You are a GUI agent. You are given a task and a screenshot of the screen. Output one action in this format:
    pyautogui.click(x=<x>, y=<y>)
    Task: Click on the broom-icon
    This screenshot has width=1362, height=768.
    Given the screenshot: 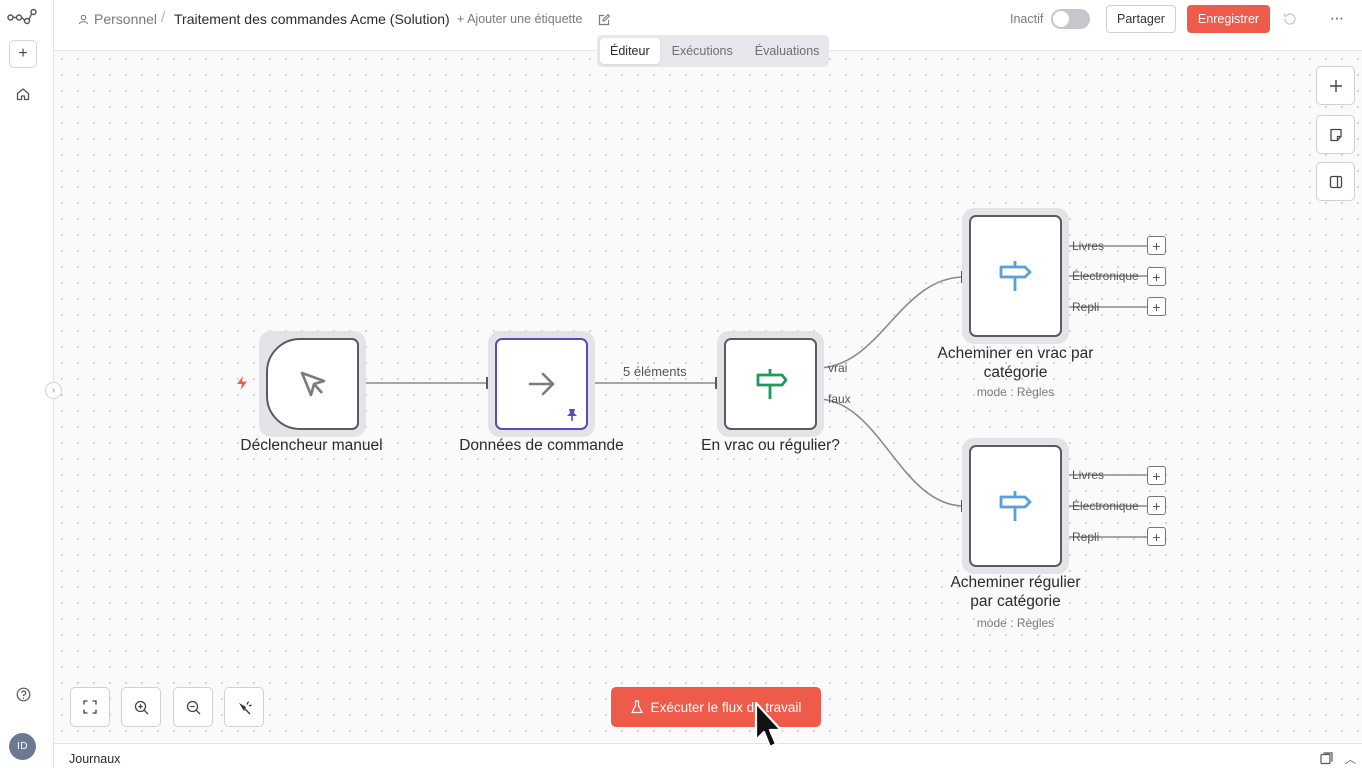 What is the action you would take?
    pyautogui.click(x=245, y=707)
    